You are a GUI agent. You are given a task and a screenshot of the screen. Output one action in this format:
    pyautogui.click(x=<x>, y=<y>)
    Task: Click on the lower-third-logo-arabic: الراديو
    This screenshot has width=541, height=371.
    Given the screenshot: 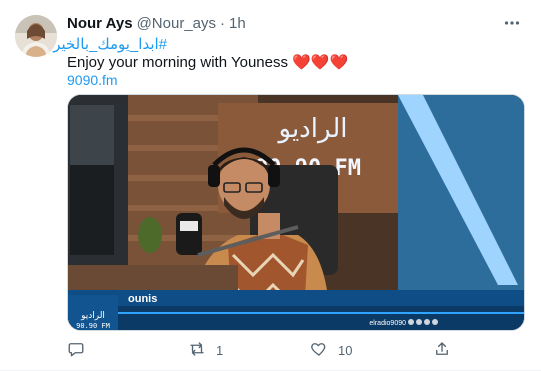 What is the action you would take?
    pyautogui.click(x=92, y=316)
    